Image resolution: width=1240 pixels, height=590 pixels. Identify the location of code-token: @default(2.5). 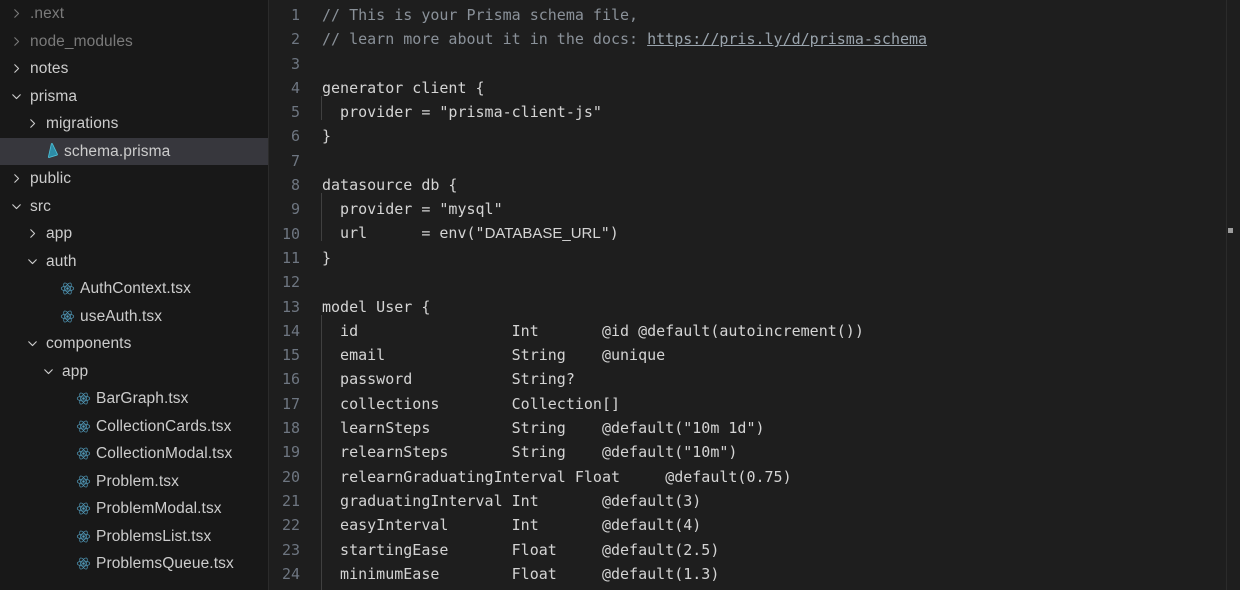
(660, 549).